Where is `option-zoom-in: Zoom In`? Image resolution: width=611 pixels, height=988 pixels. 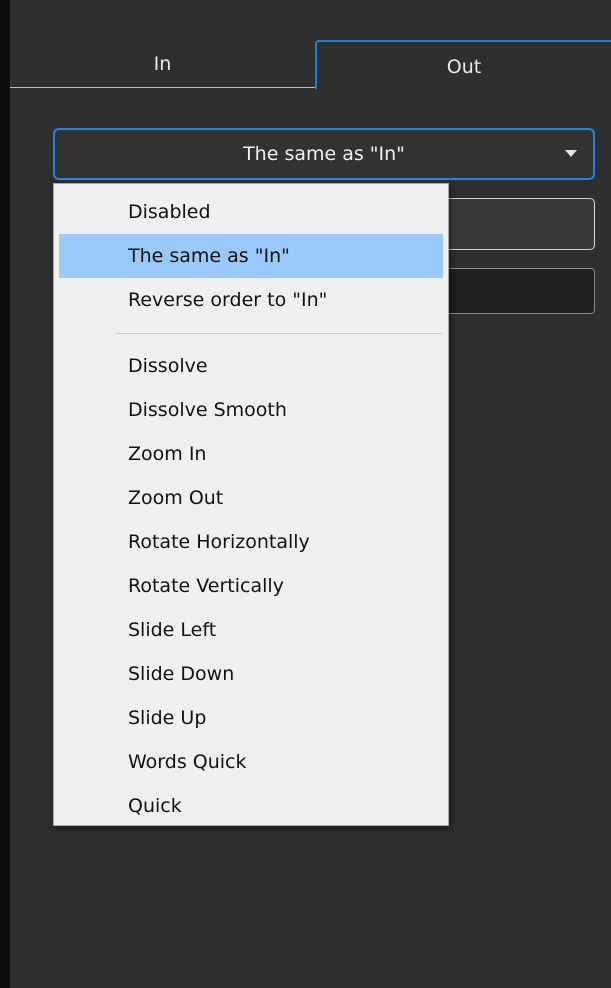 option-zoom-in: Zoom In is located at coordinates (251, 454).